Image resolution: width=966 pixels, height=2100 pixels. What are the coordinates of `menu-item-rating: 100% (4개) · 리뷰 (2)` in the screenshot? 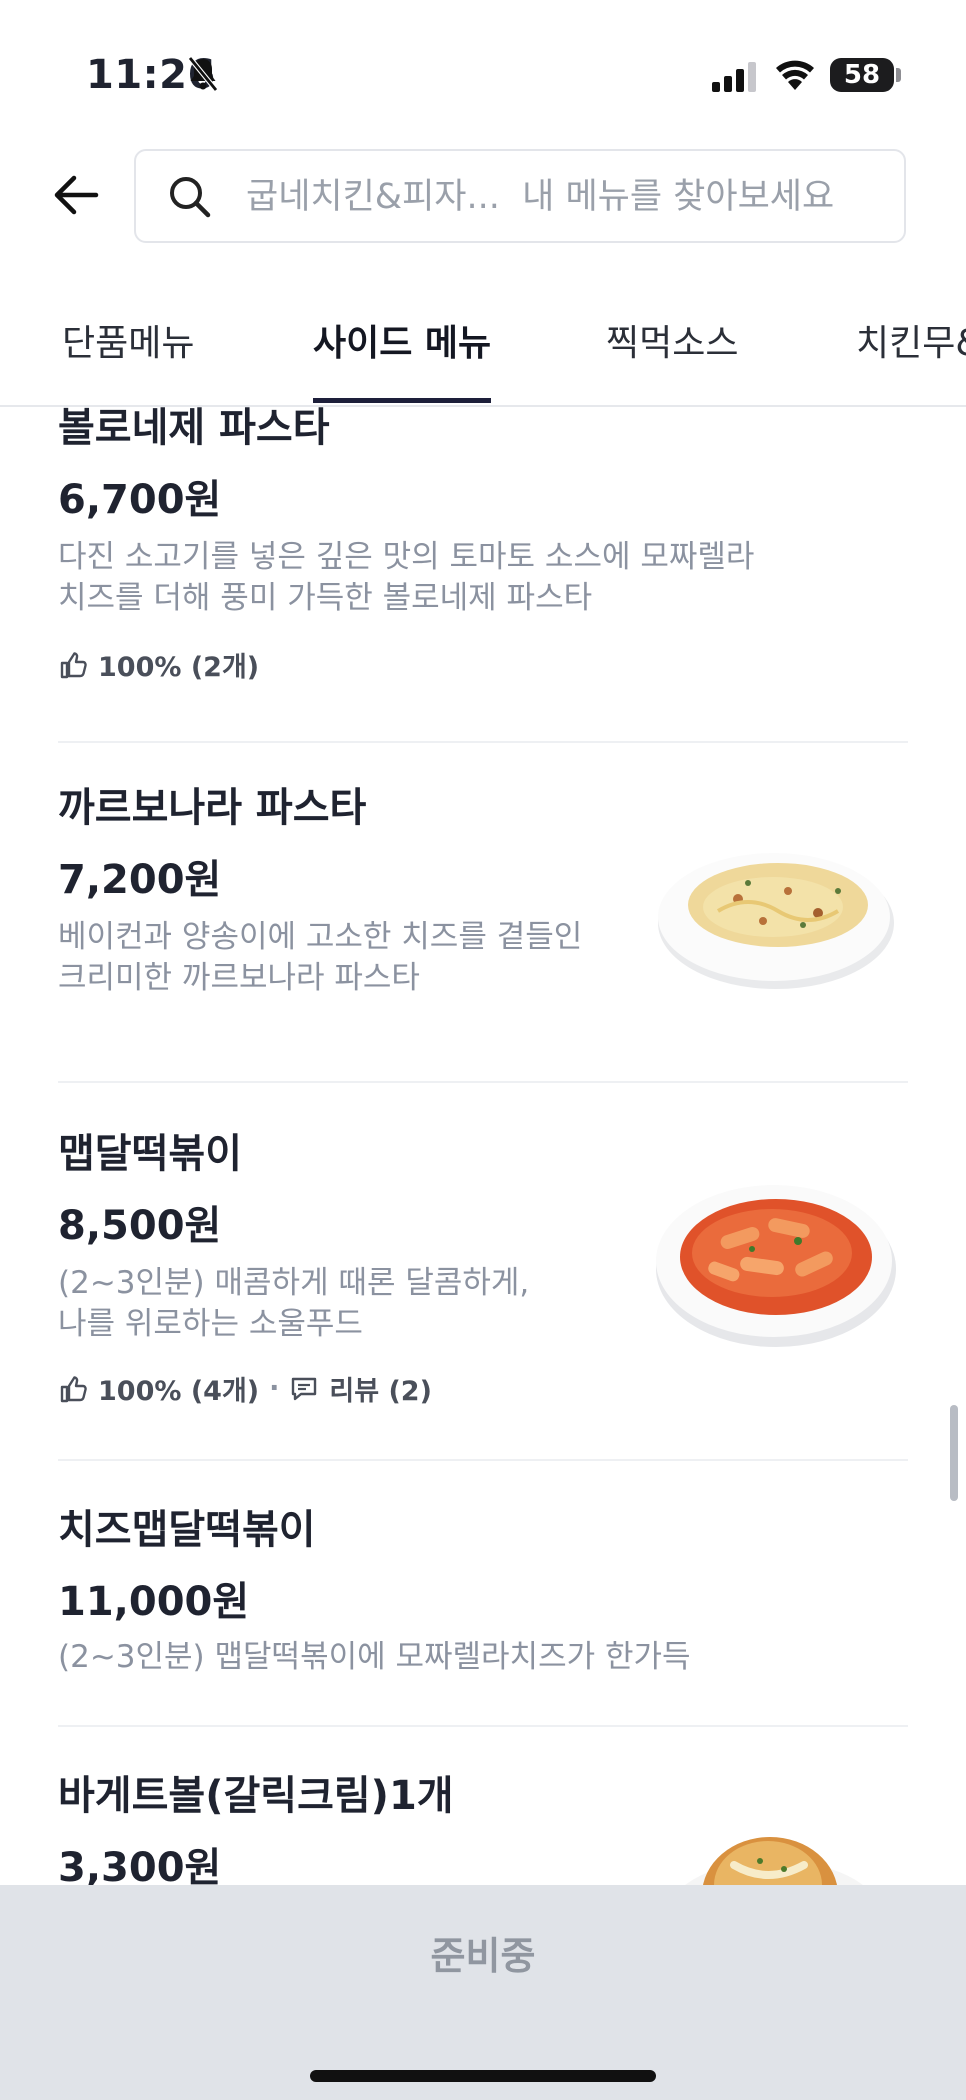 It's located at (245, 1388).